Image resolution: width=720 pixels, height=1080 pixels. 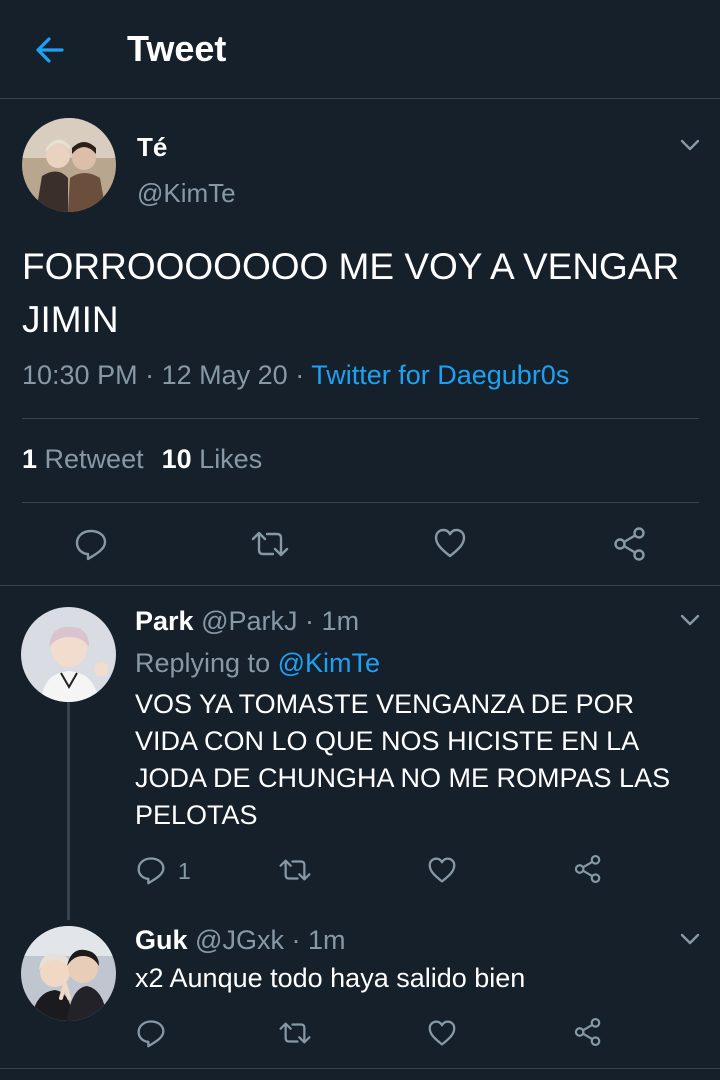 What do you see at coordinates (69, 165) in the screenshot?
I see `author-avatar` at bounding box center [69, 165].